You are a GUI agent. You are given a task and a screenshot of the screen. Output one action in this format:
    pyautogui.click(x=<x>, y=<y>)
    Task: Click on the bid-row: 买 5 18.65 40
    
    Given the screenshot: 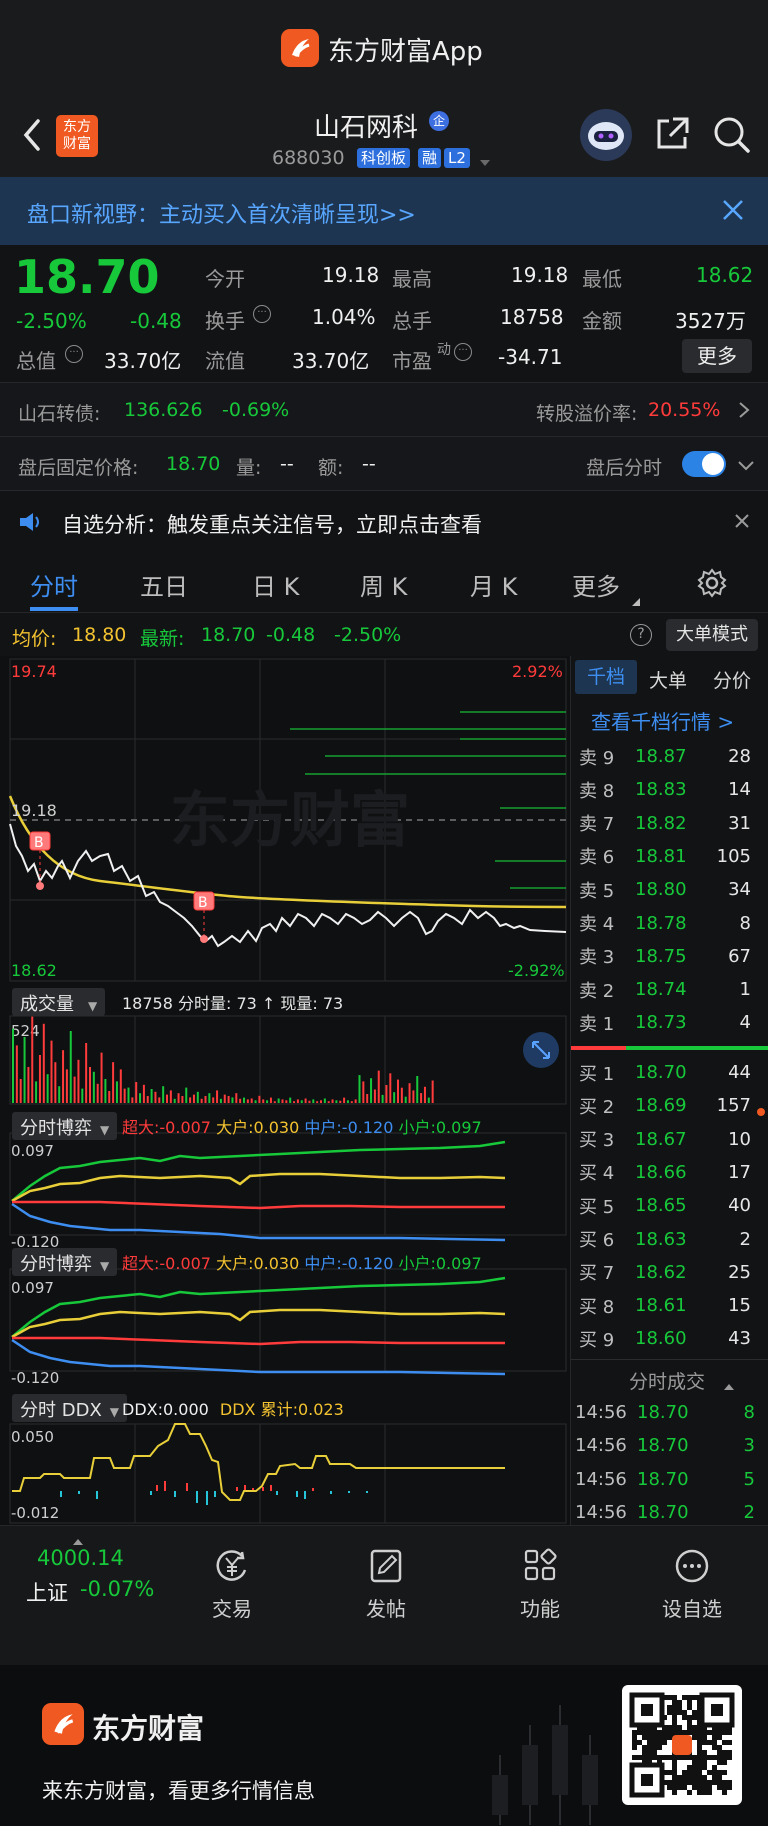 What is the action you would take?
    pyautogui.click(x=666, y=1205)
    